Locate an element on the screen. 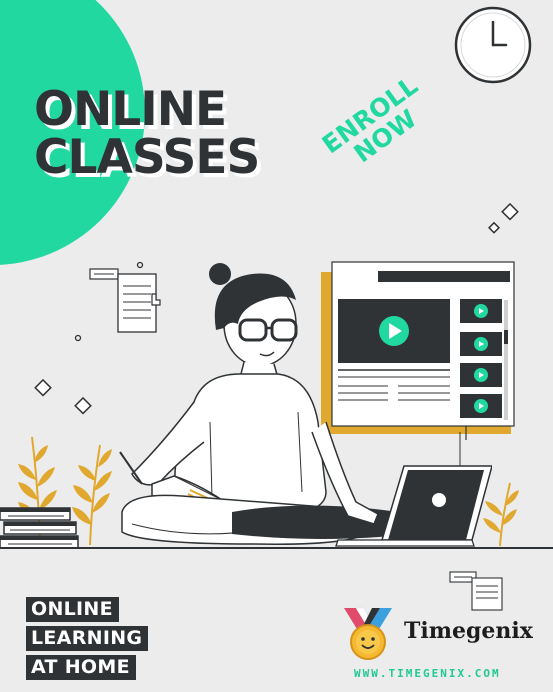 This screenshot has height=692, width=553. tagline-learning: LEARNING is located at coordinates (87, 638).